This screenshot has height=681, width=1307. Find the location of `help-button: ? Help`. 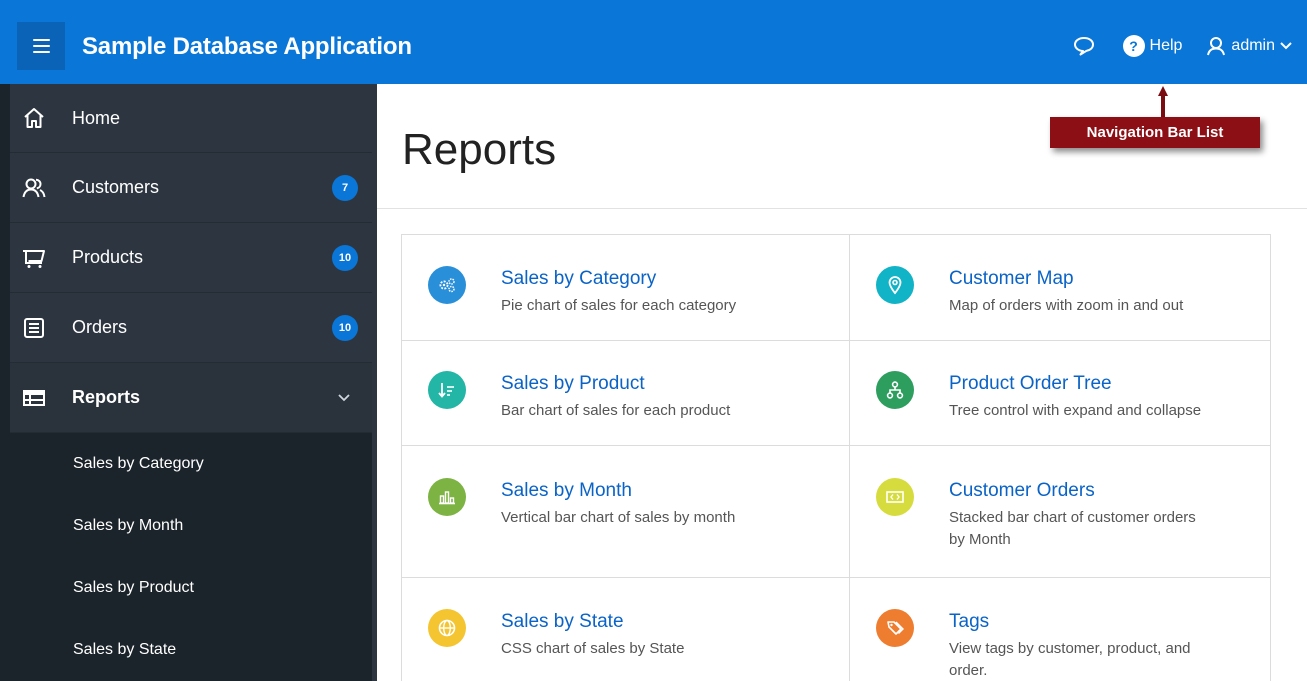

help-button: ? Help is located at coordinates (1152, 46).